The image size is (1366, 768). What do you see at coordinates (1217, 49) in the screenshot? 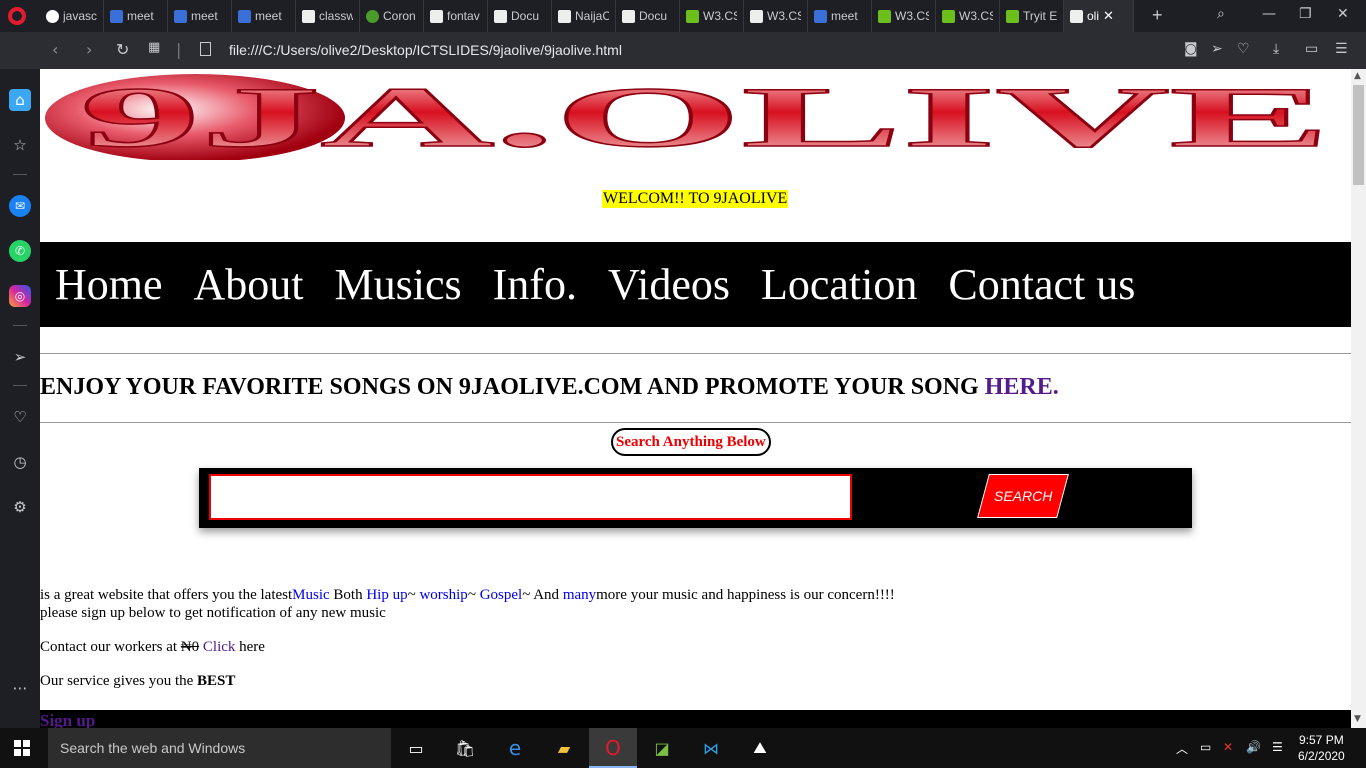
I see `send-icon: ➢` at bounding box center [1217, 49].